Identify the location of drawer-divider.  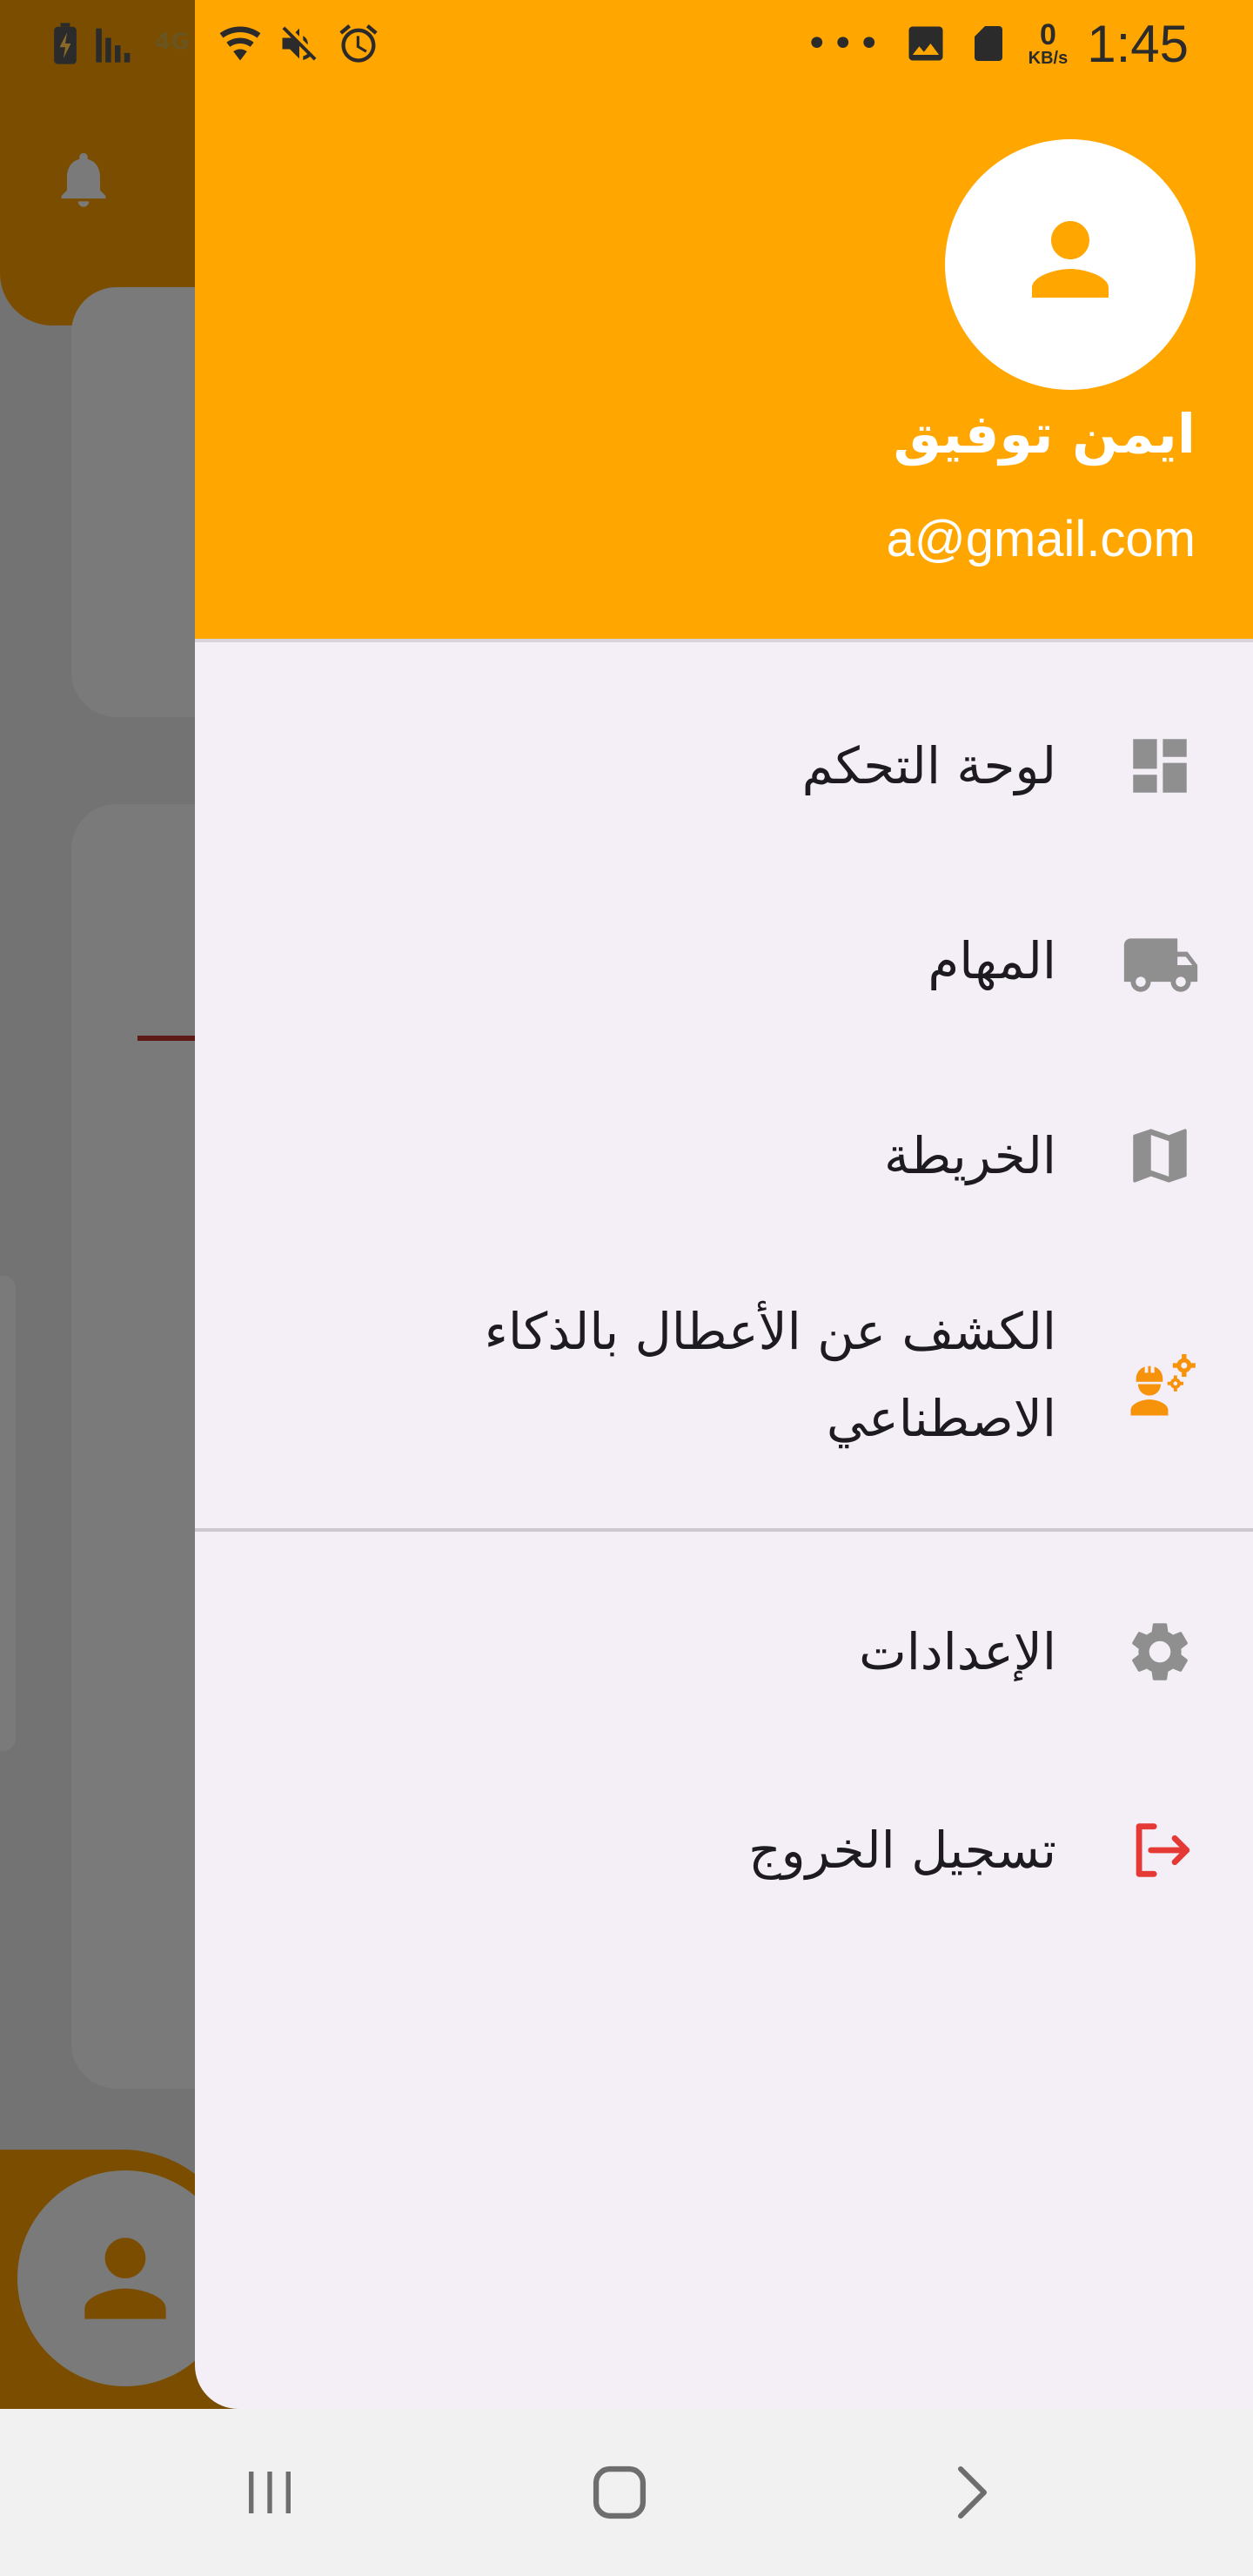
(724, 1530).